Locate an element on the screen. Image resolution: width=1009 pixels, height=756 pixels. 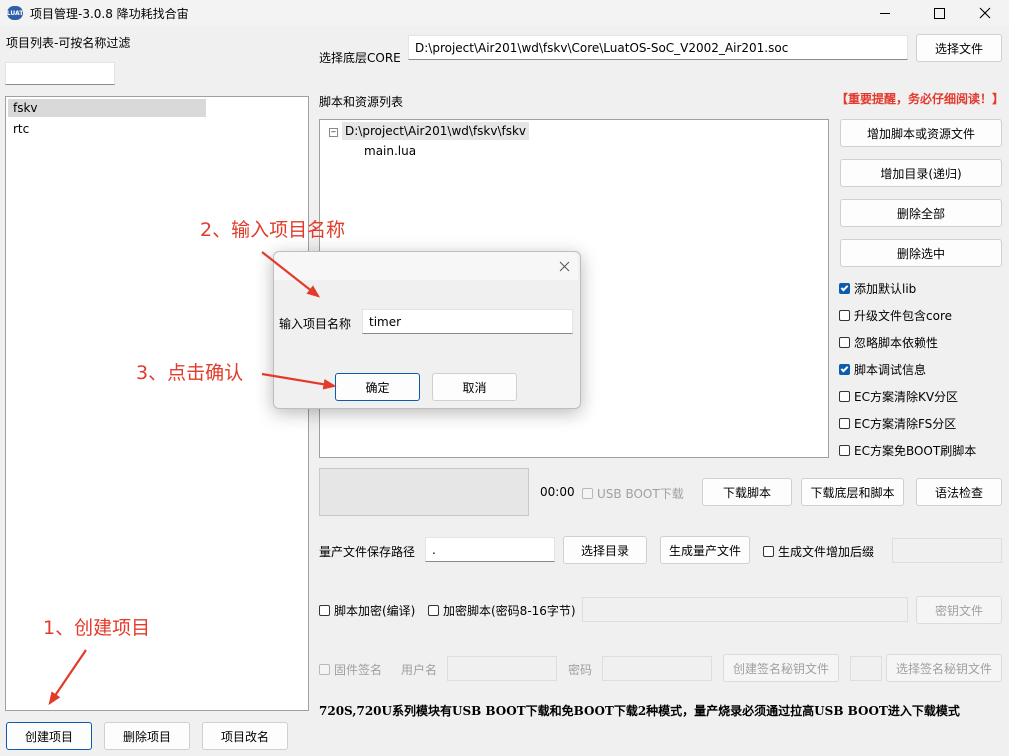
arrow-step3 is located at coordinates (299, 381).